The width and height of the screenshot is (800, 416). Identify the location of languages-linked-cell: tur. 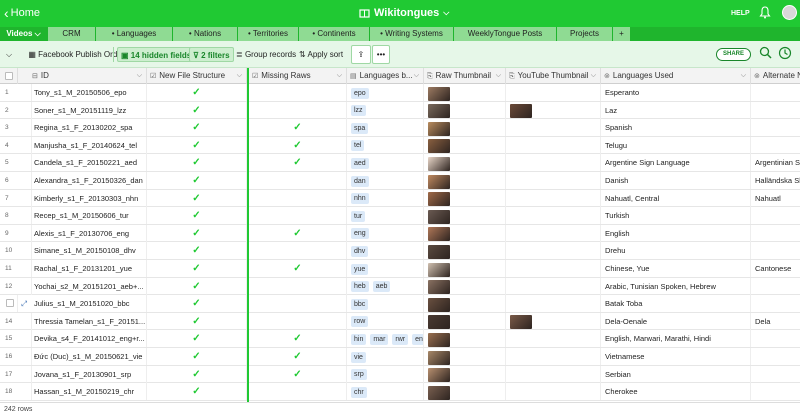
(385, 216).